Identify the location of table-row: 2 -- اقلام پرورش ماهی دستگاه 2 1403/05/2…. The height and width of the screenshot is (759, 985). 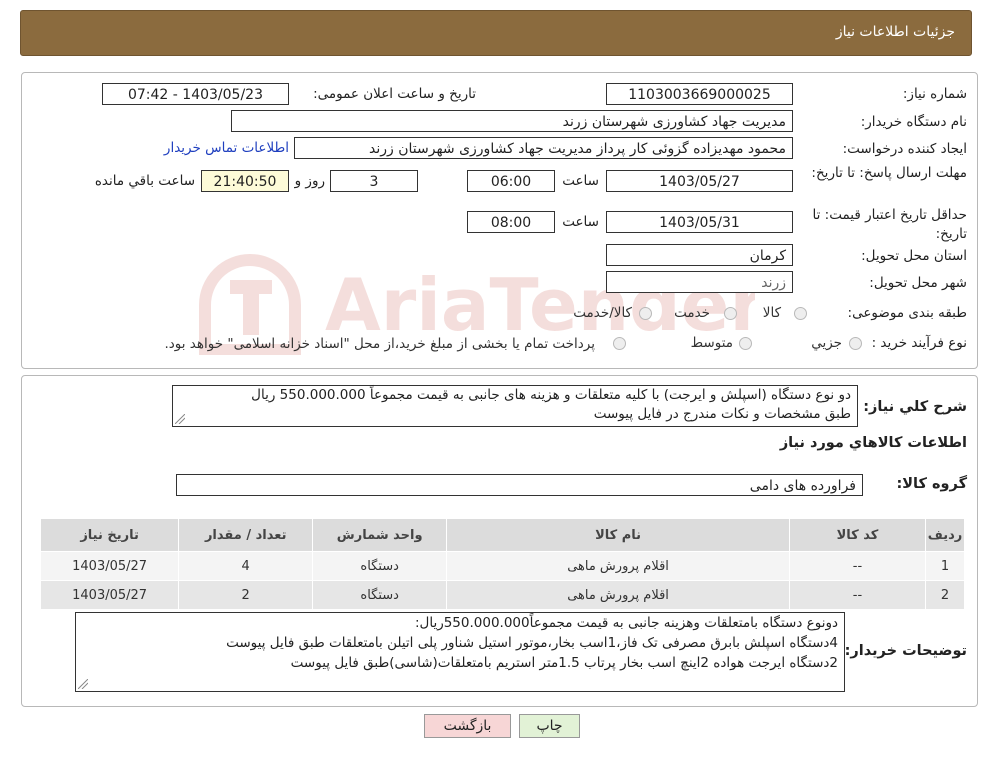
(502, 595).